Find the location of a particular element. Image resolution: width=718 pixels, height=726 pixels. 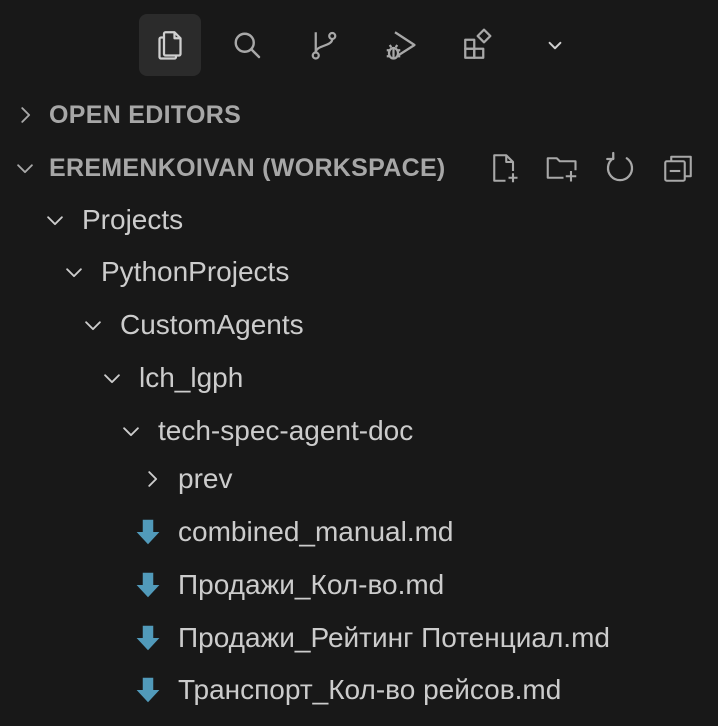

new-folder-button is located at coordinates (562, 168).